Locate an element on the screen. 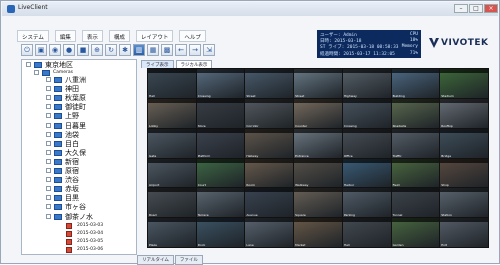  menu-item: システム is located at coordinates (33, 36).